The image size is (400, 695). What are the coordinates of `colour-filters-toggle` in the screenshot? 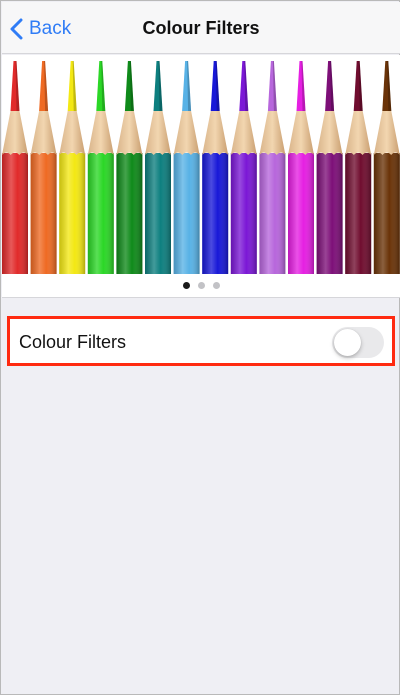 It's located at (358, 342).